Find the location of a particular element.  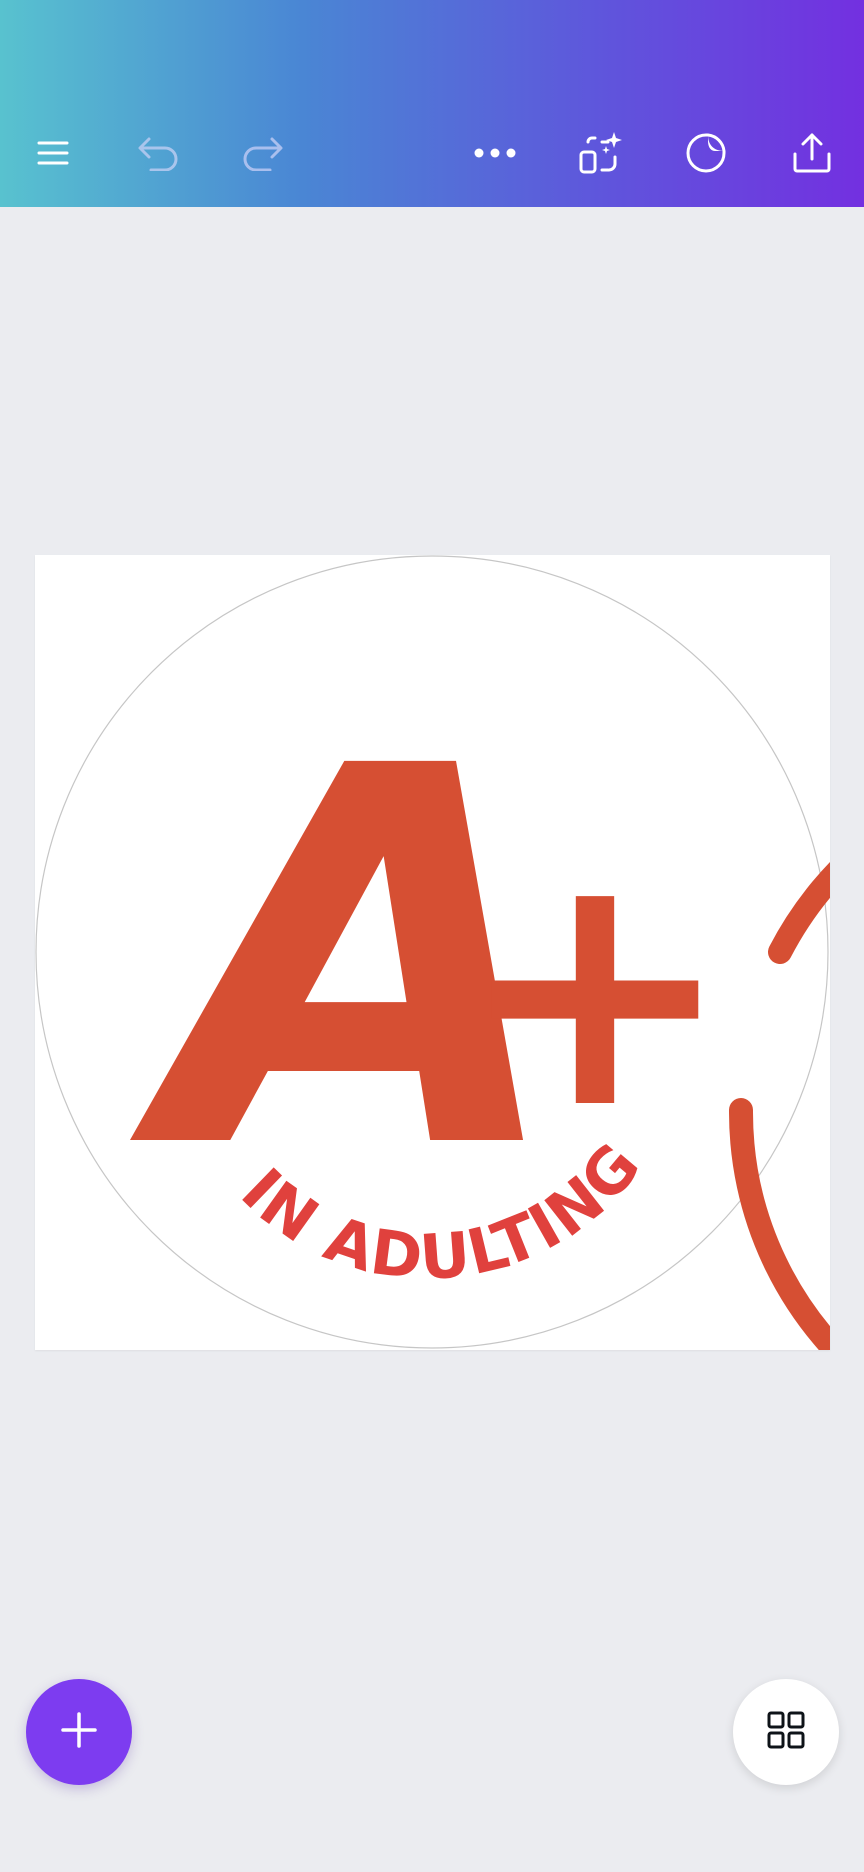

undo-icon is located at coordinates (159, 153).